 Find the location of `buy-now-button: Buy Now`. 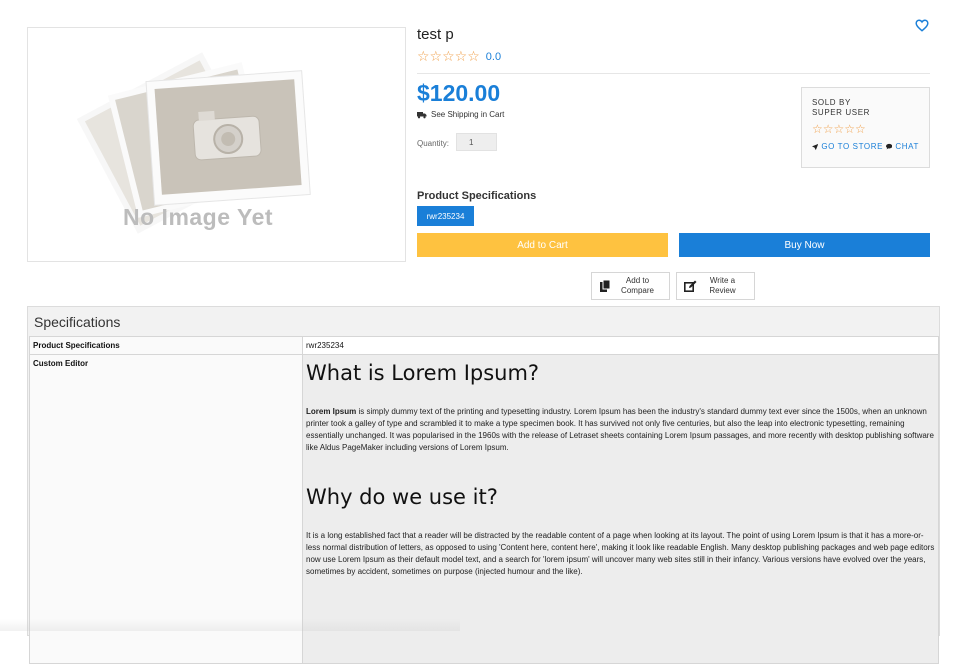

buy-now-button: Buy Now is located at coordinates (804, 245).